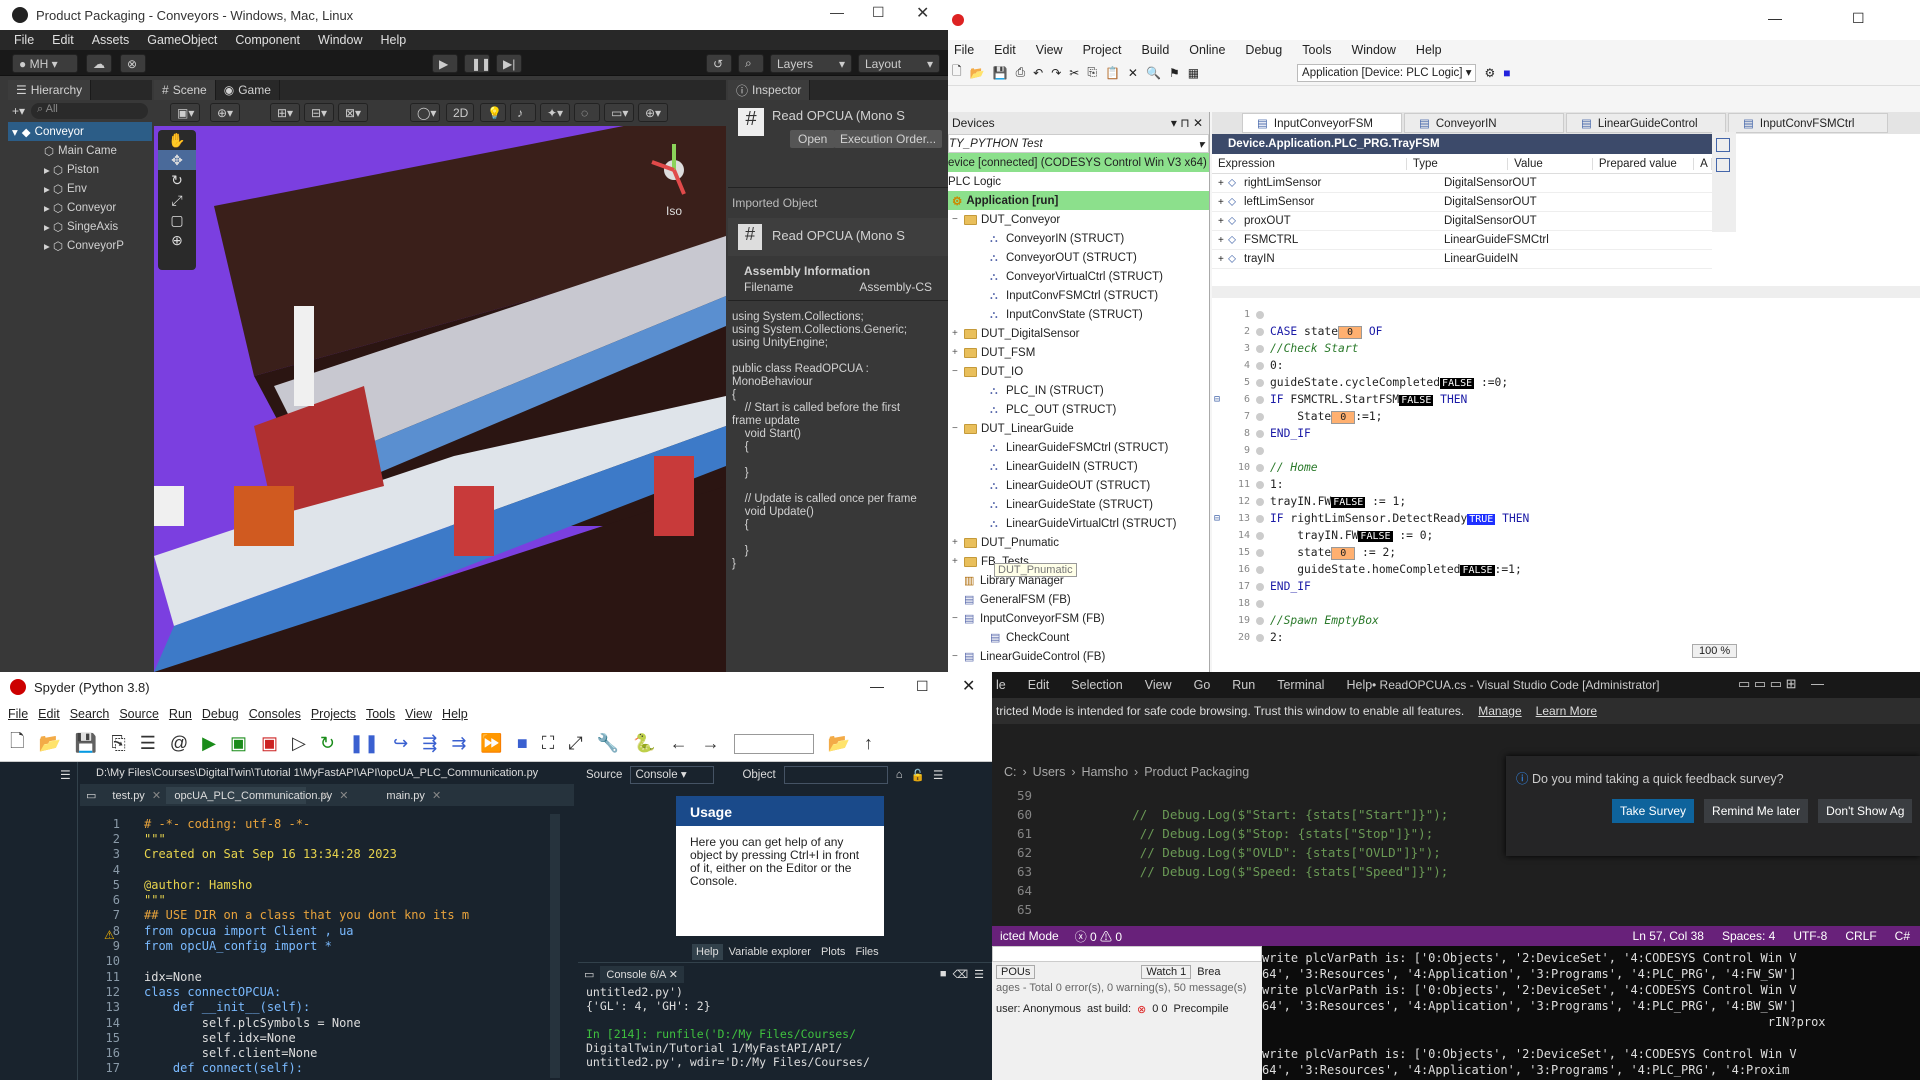 The width and height of the screenshot is (1920, 1080). I want to click on bookmark-icon: ⚑, so click(1174, 73).